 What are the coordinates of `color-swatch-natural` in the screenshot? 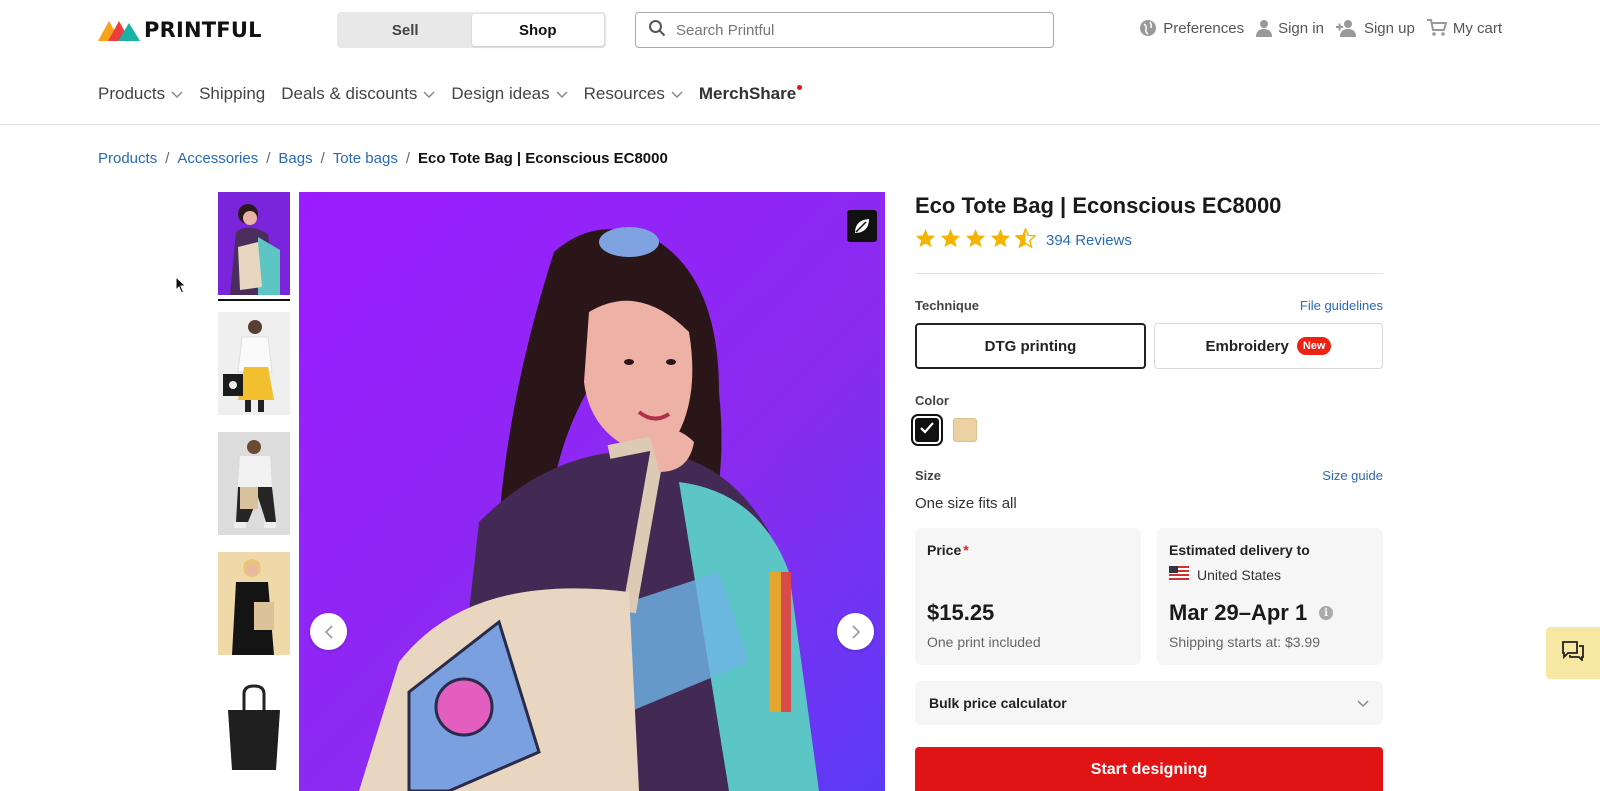 It's located at (965, 430).